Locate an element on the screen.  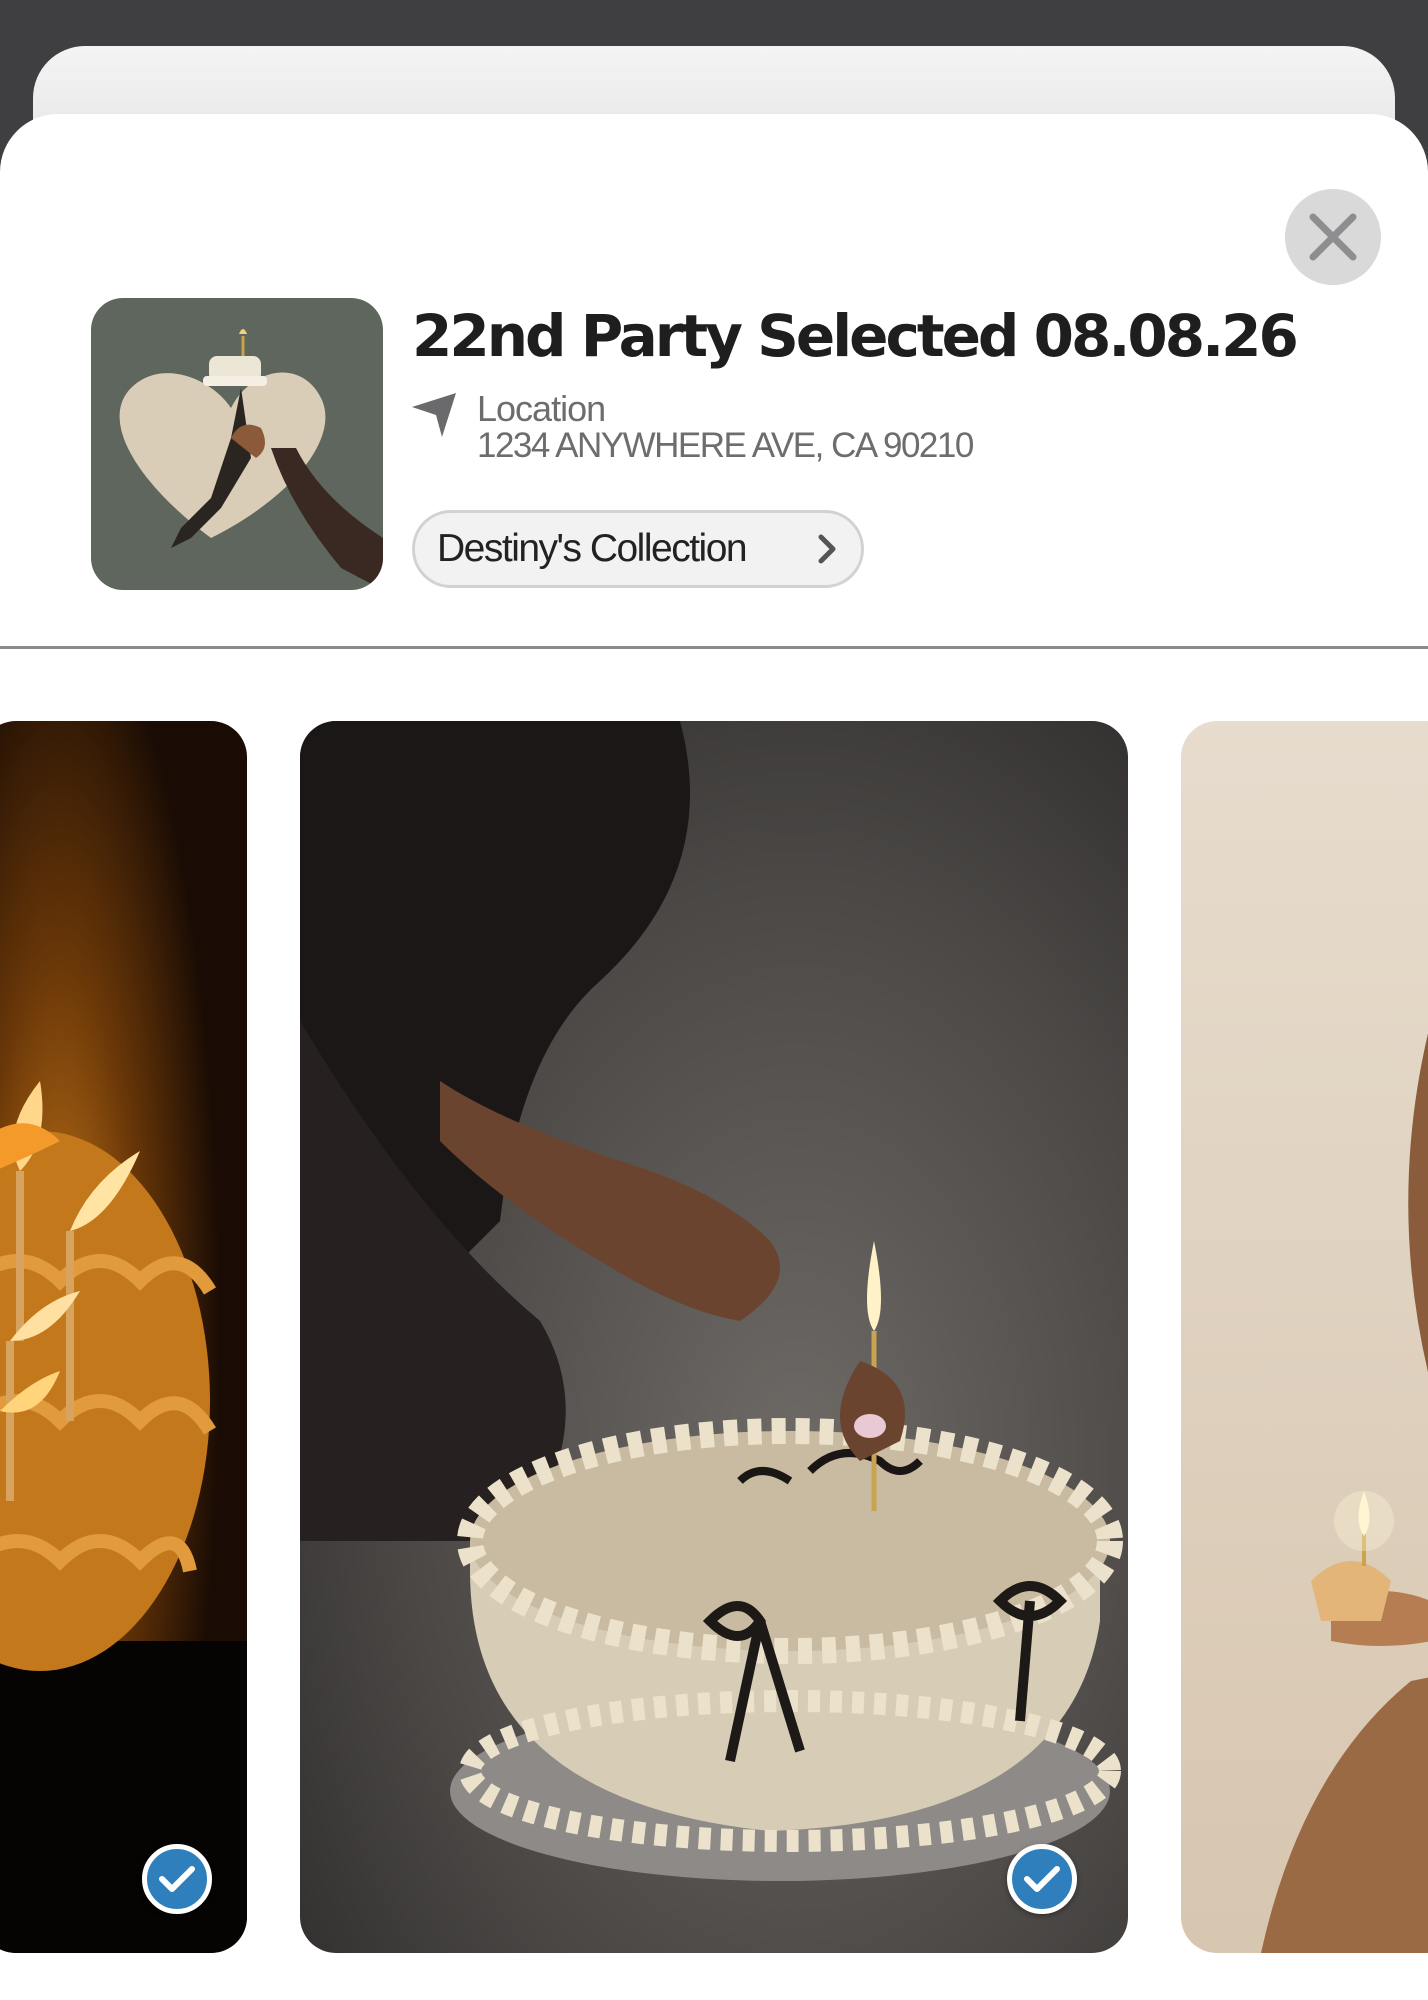
location-label: Location is located at coordinates (541, 408).